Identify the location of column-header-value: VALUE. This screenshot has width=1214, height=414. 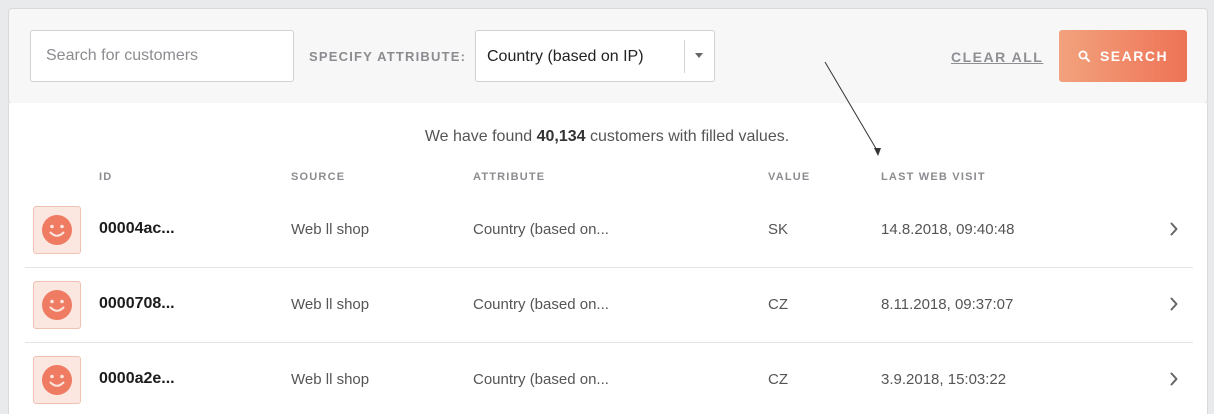
(789, 177).